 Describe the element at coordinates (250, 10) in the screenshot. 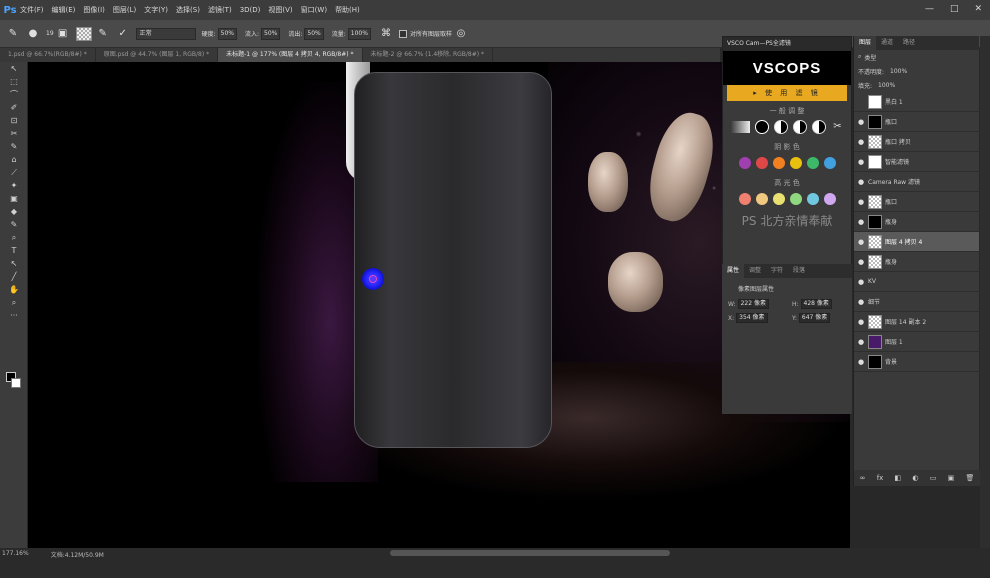

I see `menu-3d: 3D(D)` at that location.